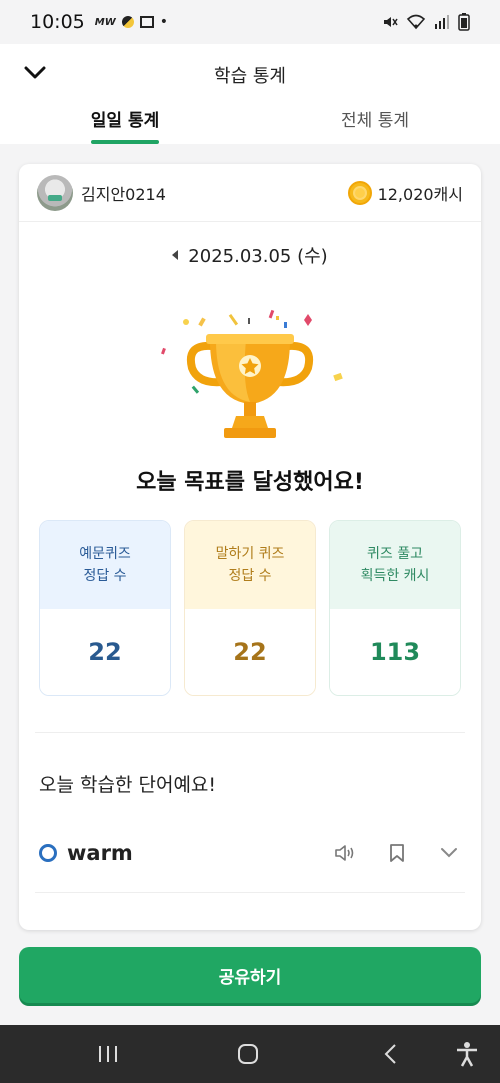 This screenshot has width=500, height=1083. I want to click on home-icon, so click(248, 1054).